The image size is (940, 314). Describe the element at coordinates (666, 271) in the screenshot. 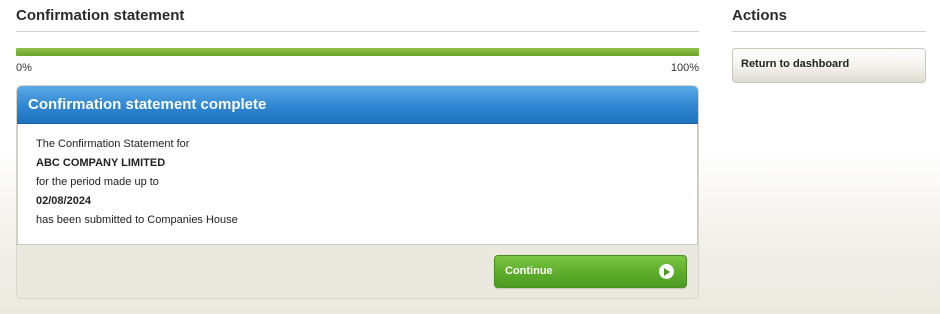

I see `arrow-right-circle-icon` at that location.